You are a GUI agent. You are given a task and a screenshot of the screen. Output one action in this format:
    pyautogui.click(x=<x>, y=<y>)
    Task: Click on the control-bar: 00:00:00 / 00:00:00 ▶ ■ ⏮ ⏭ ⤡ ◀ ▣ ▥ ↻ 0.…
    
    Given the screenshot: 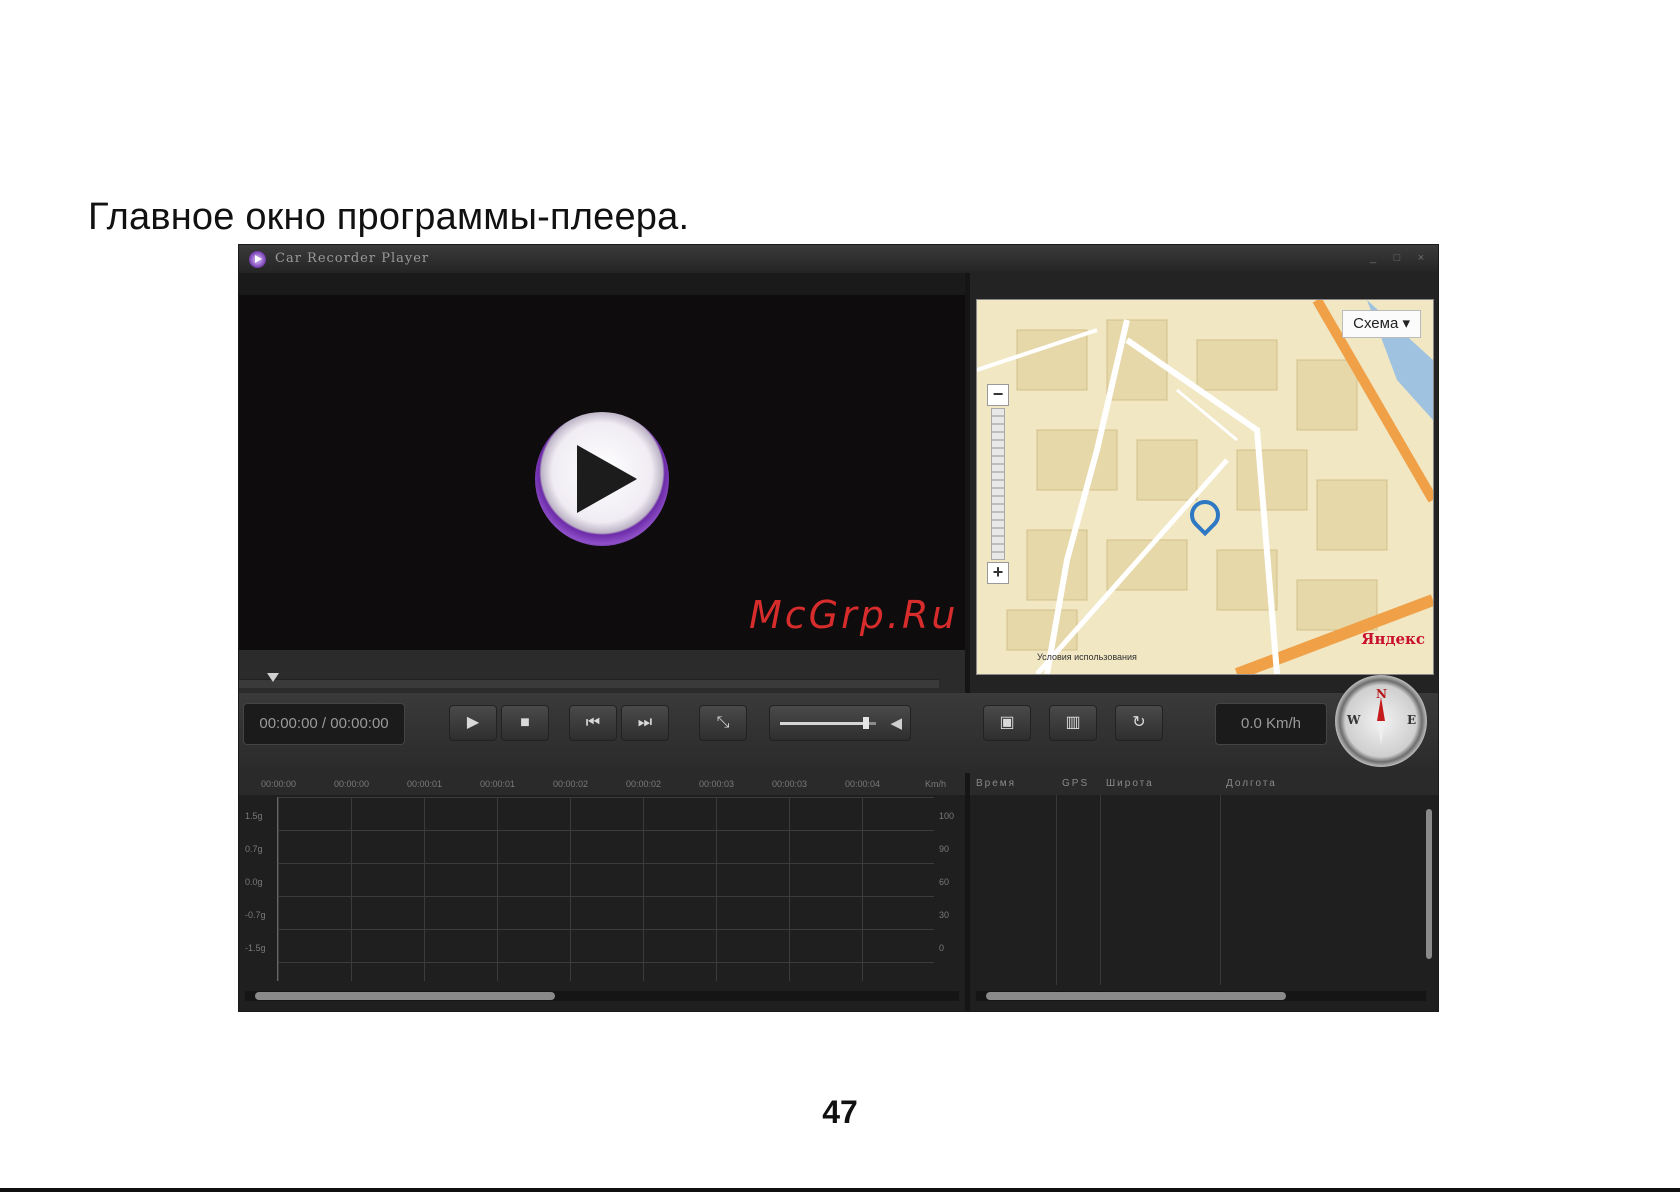 What is the action you would take?
    pyautogui.click(x=838, y=724)
    